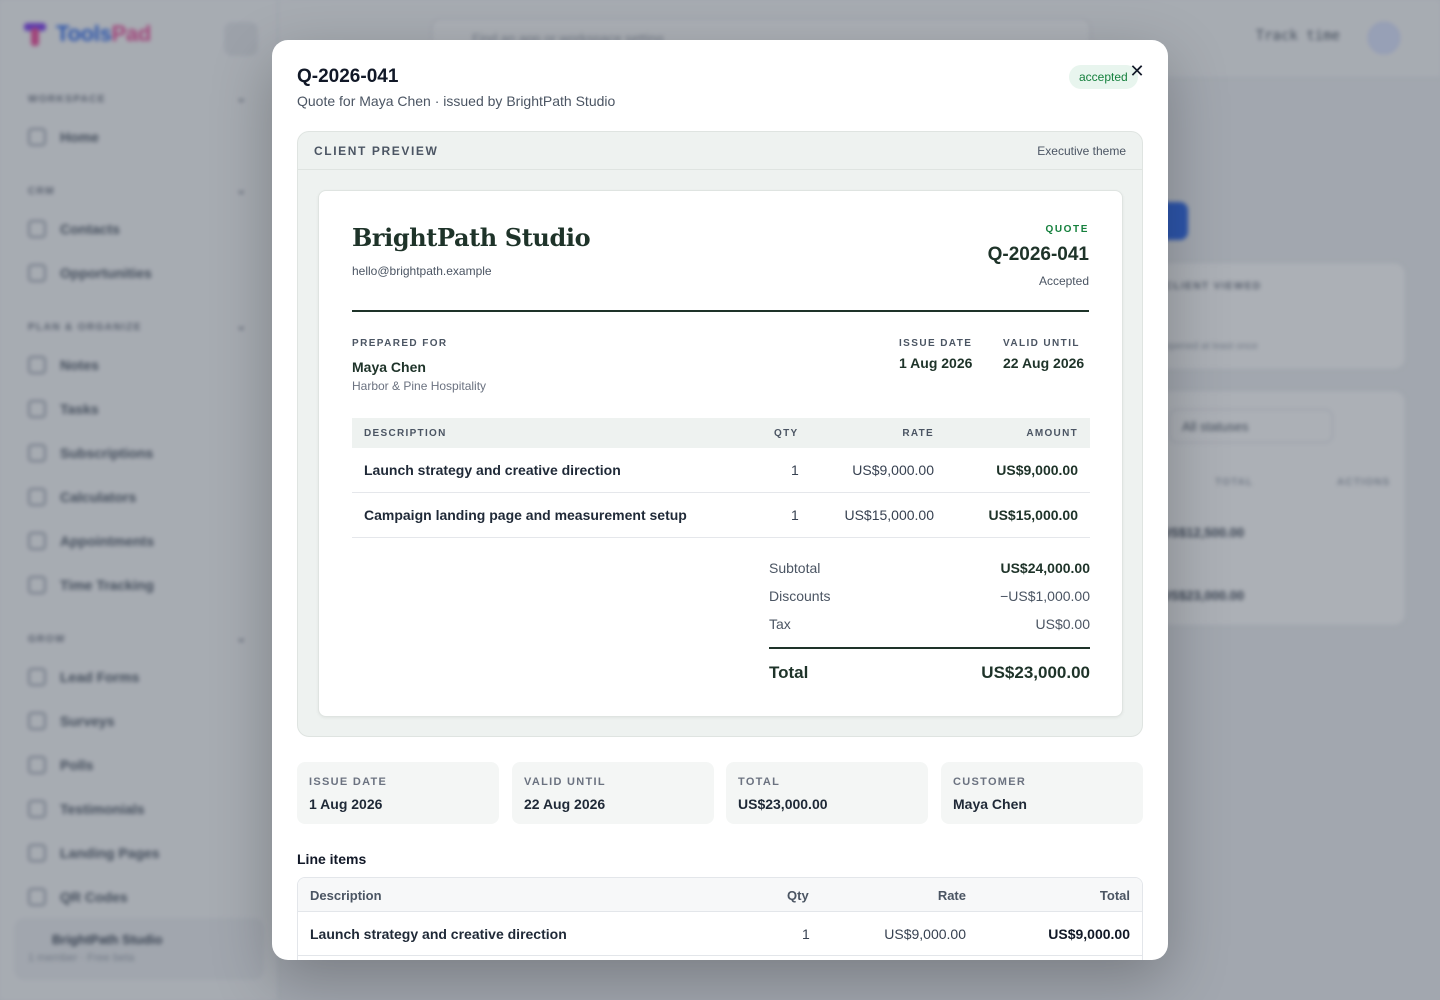 This screenshot has width=1440, height=1000. I want to click on total-row: Total US$23,000.00, so click(929, 672).